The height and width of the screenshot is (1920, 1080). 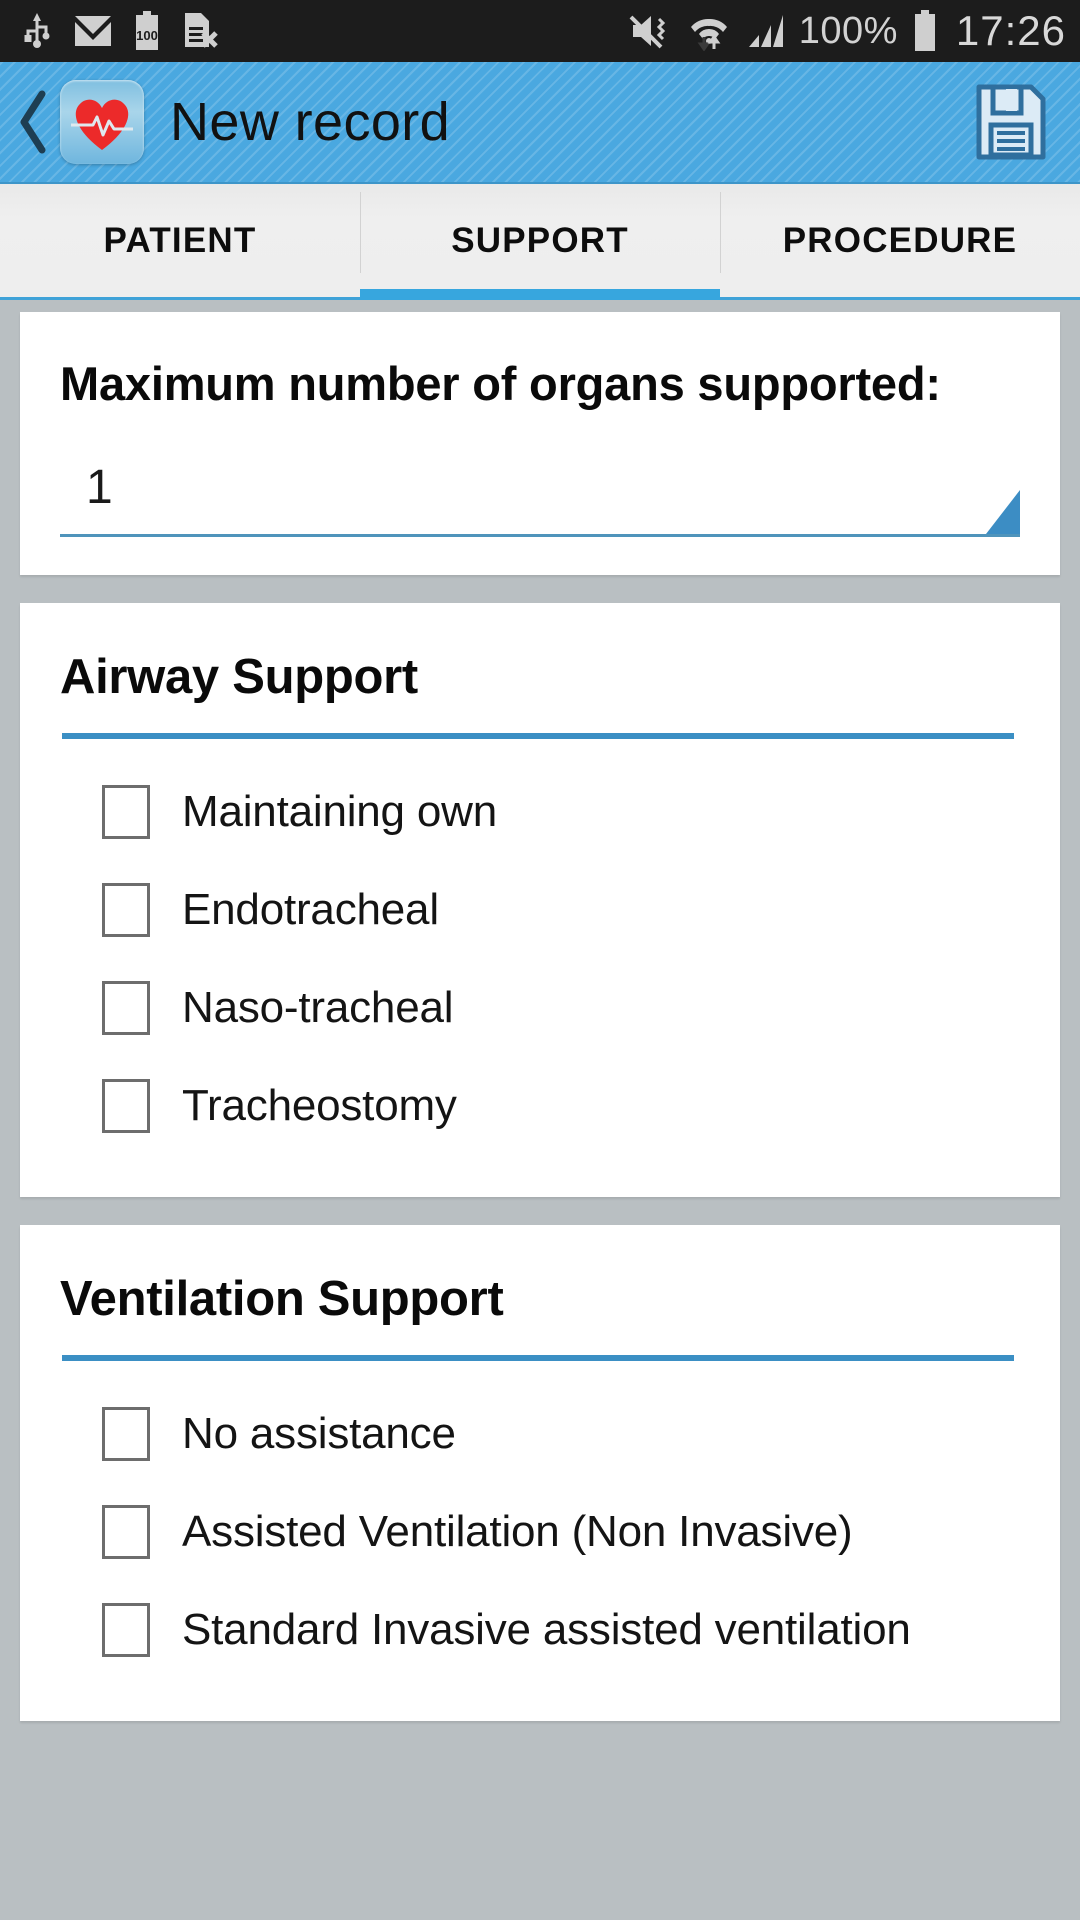 I want to click on back-chevron-icon, so click(x=33, y=122).